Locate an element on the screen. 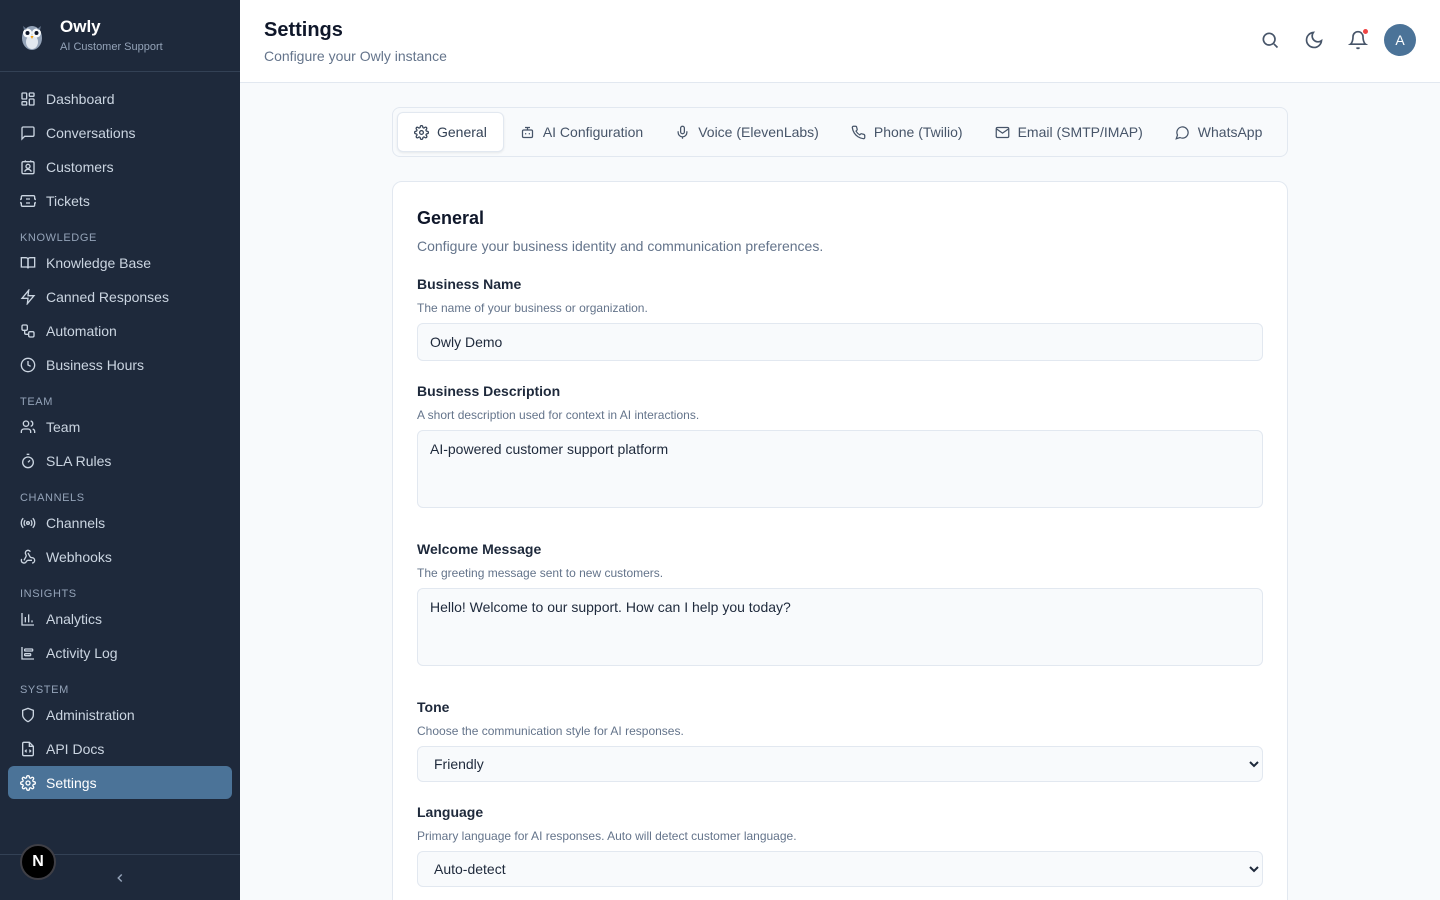  tab-phone: Phone (Twilio) is located at coordinates (907, 132).